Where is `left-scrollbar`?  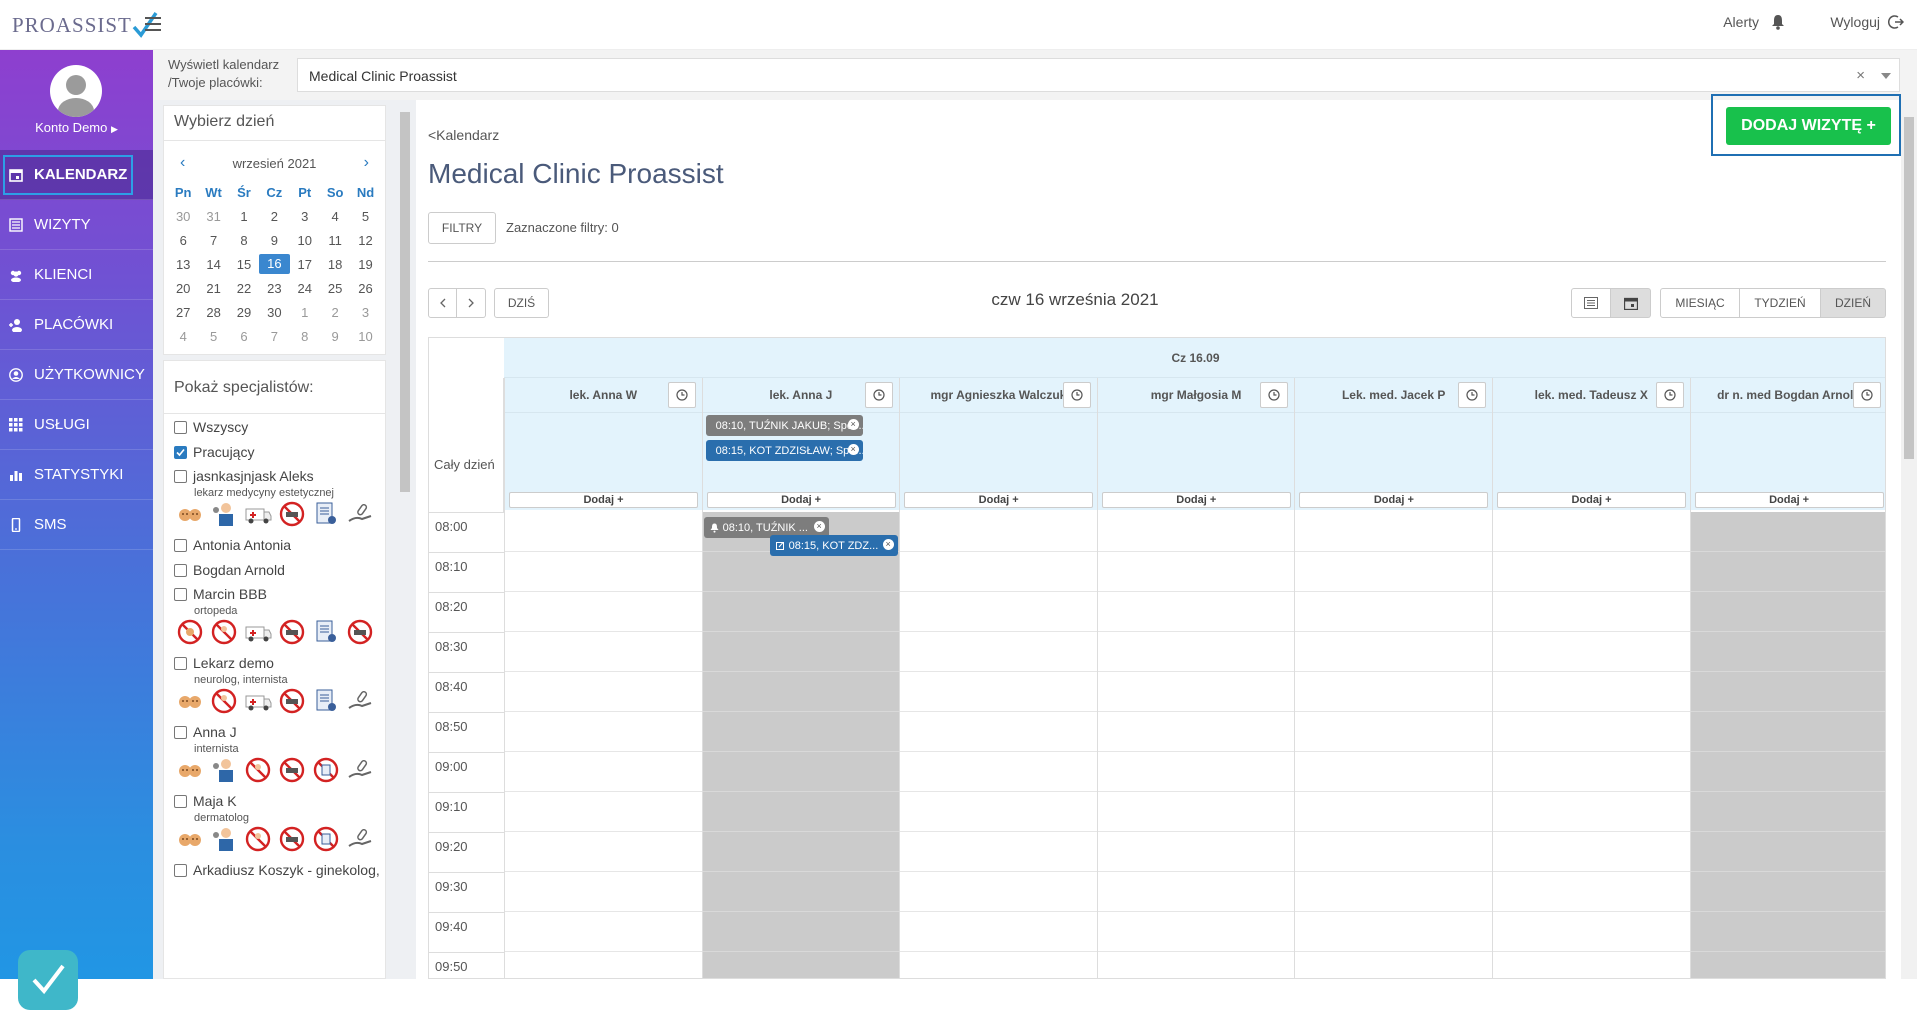
left-scrollbar is located at coordinates (405, 542).